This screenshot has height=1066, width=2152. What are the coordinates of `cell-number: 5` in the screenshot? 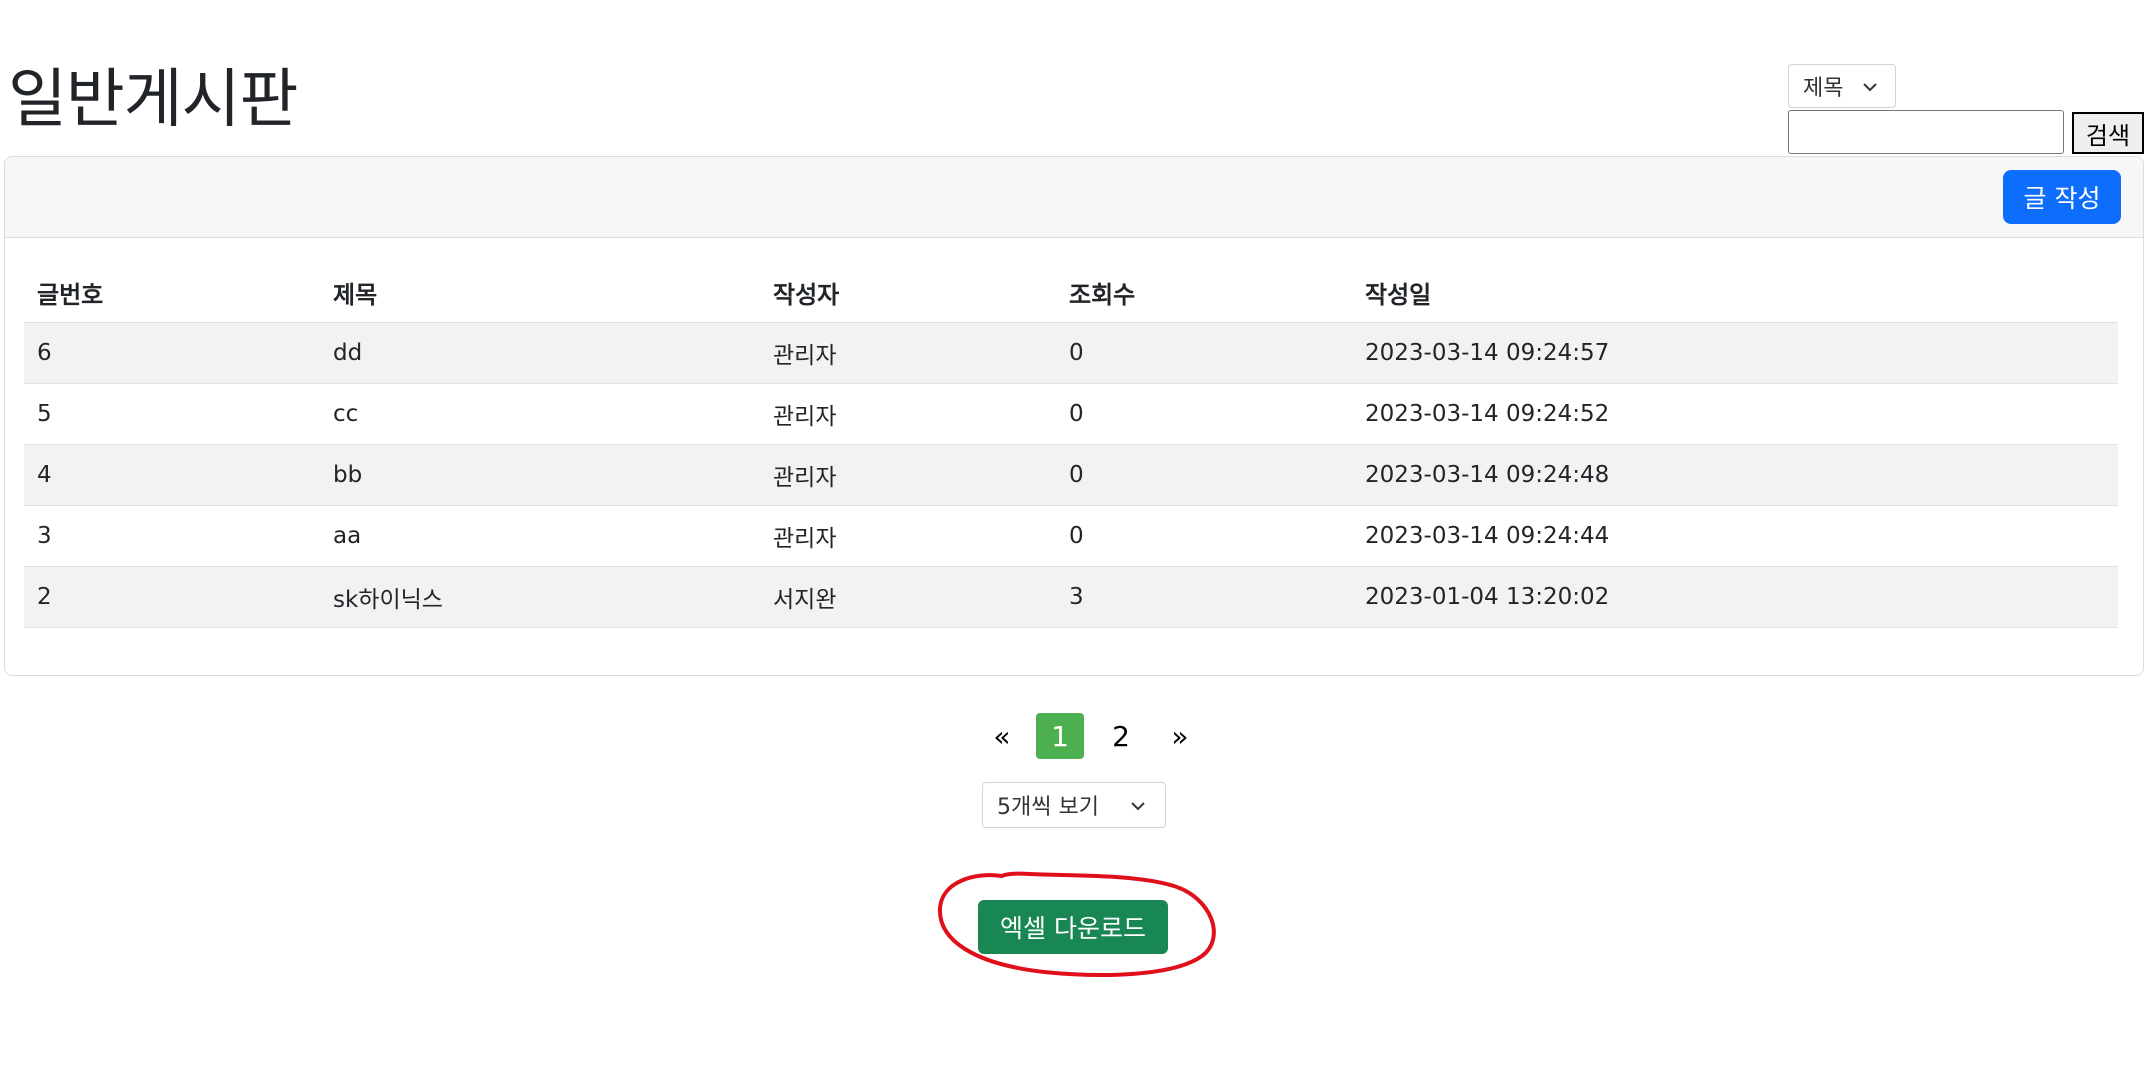 It's located at (172, 414).